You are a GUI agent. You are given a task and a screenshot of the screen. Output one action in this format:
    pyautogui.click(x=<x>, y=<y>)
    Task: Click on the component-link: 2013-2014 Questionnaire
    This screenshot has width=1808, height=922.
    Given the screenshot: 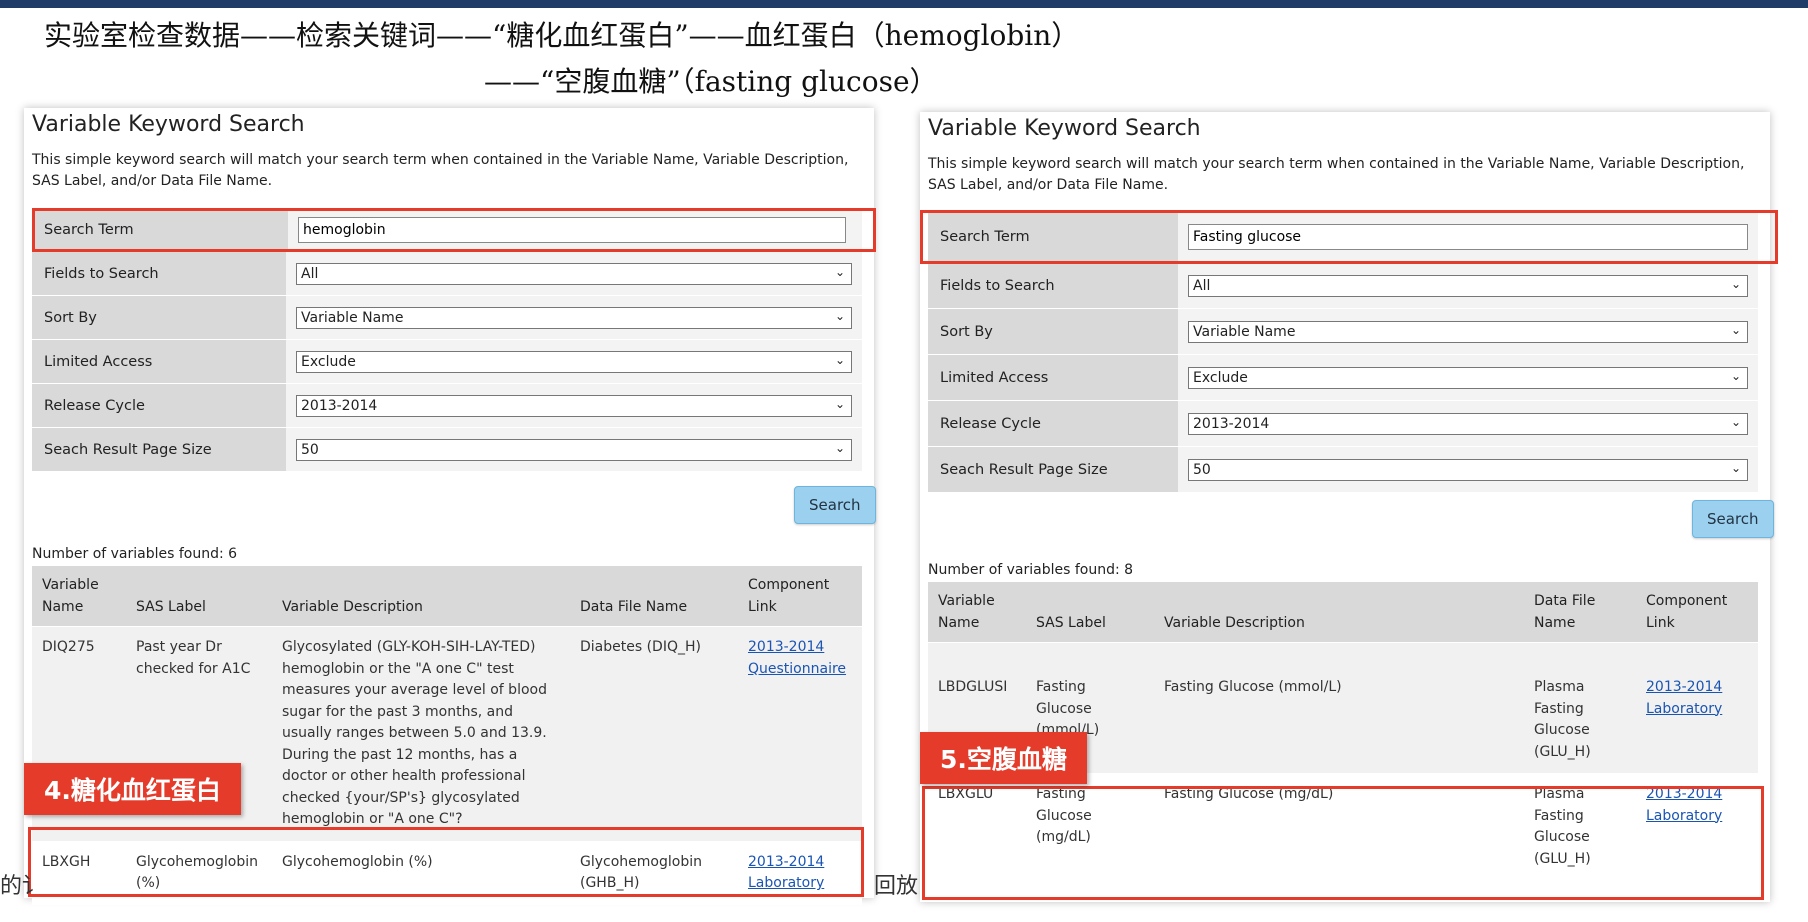 What is the action you would take?
    pyautogui.click(x=797, y=658)
    